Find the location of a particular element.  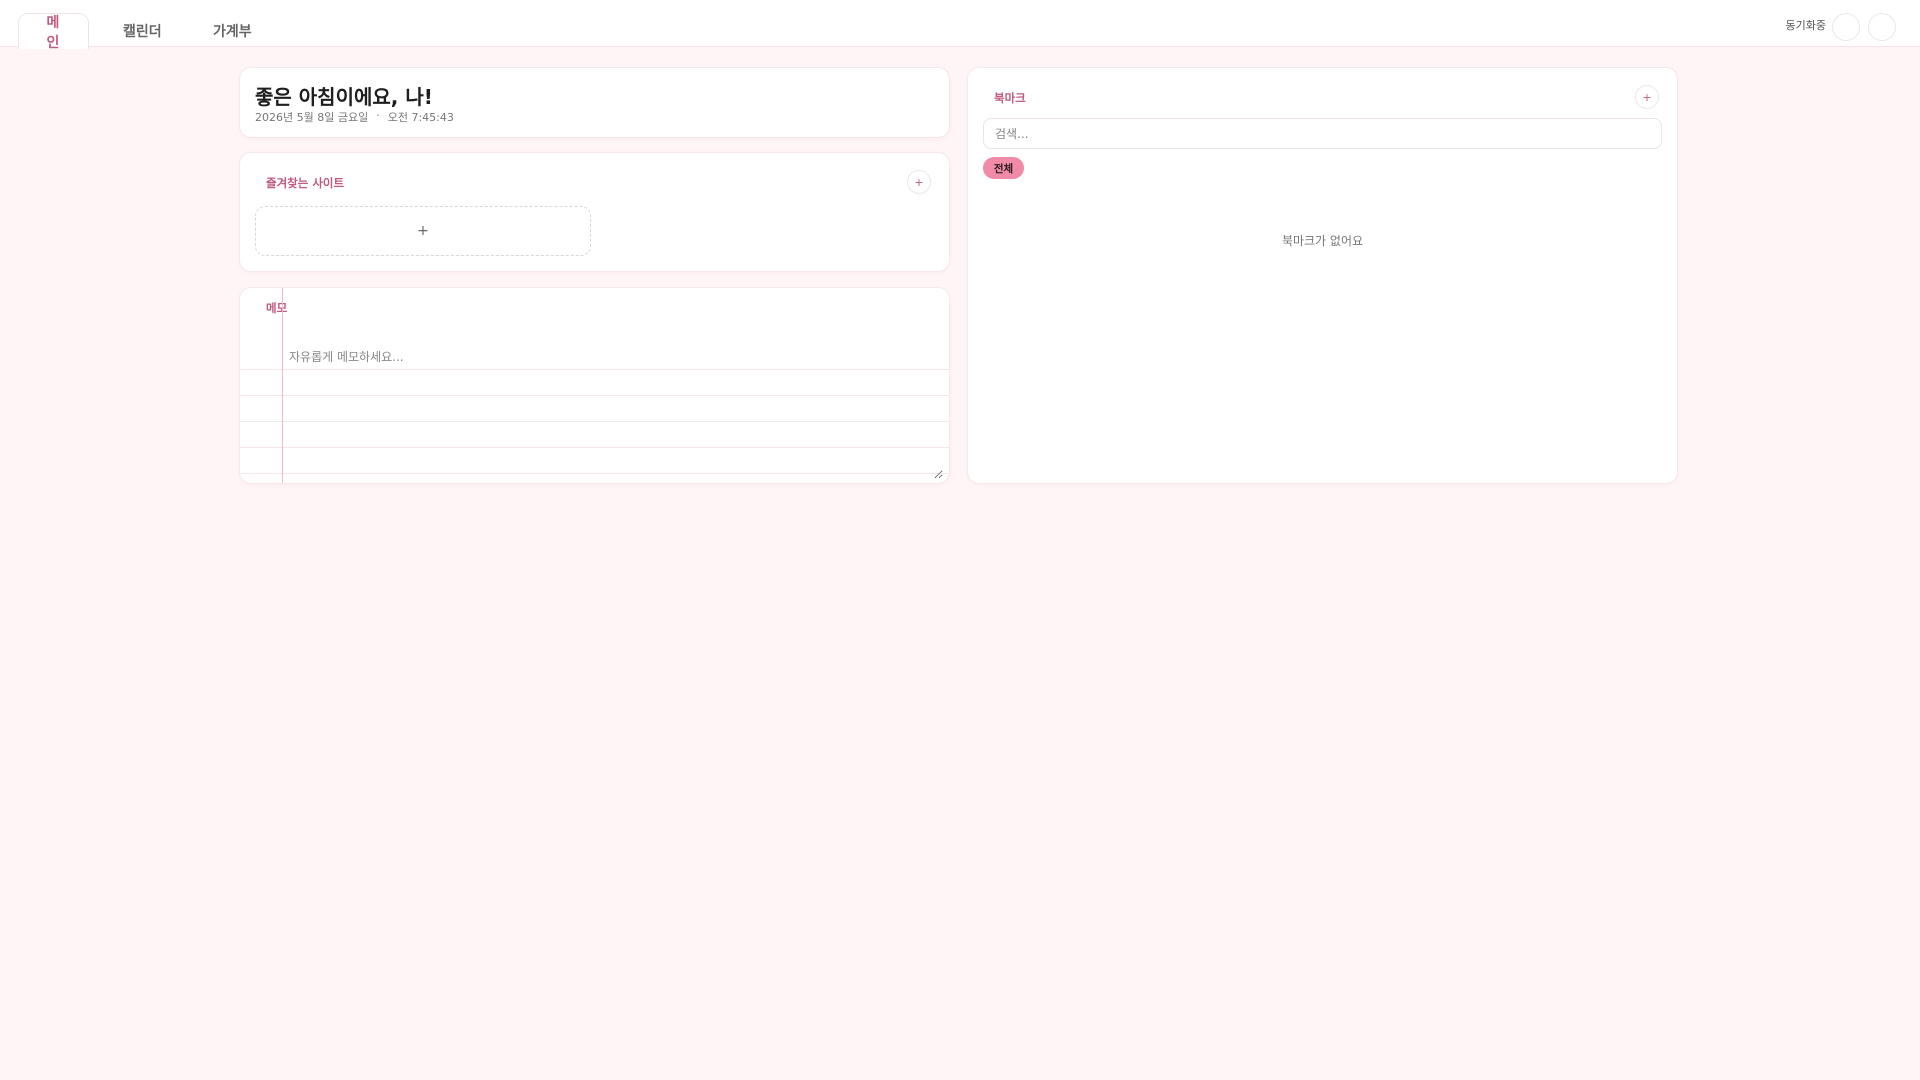

theme-toggle-button is located at coordinates (1846, 27).